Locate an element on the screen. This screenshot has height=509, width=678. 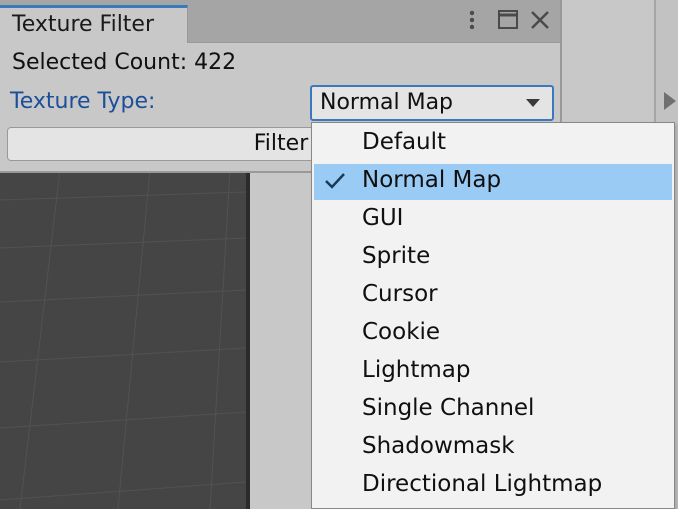
play-arrow-icon is located at coordinates (670, 101).